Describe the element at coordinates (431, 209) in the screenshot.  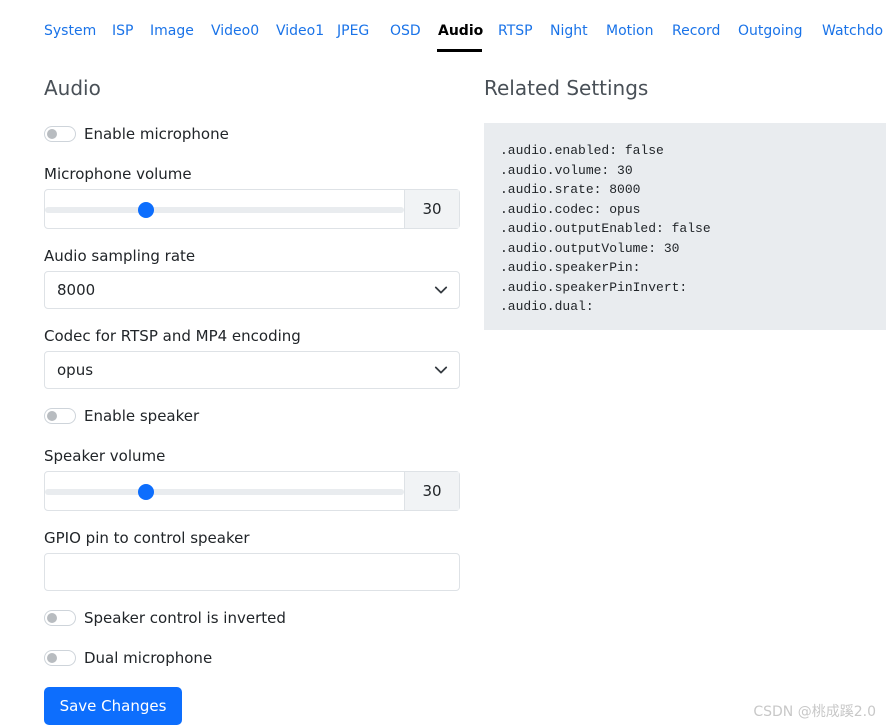
I see `microphone-volume-value: 30` at that location.